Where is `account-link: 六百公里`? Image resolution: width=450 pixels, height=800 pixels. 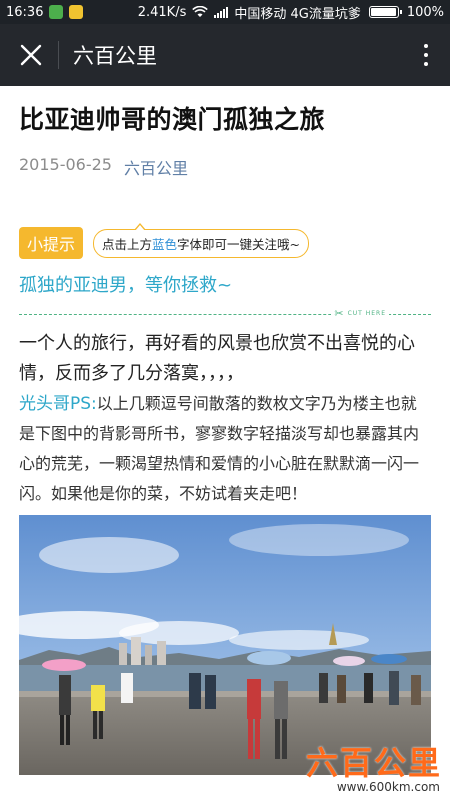
account-link: 六百公里 is located at coordinates (156, 167).